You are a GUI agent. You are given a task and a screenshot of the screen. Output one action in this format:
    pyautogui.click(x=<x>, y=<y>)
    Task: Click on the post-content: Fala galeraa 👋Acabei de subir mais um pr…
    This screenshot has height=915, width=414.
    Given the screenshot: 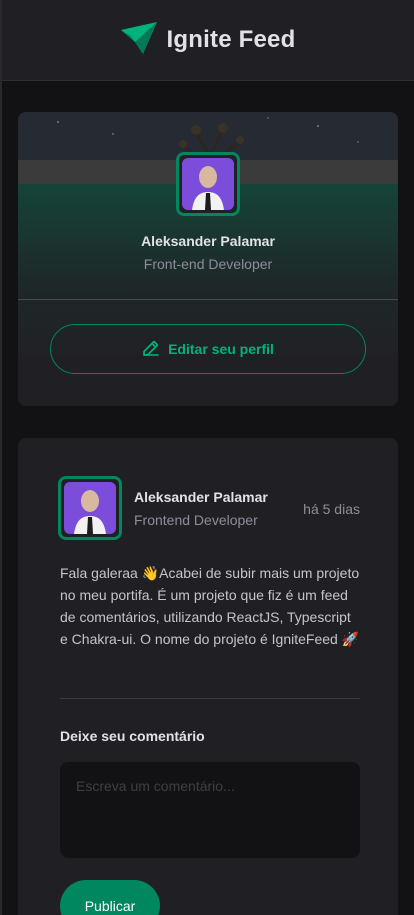 What is the action you would take?
    pyautogui.click(x=210, y=606)
    